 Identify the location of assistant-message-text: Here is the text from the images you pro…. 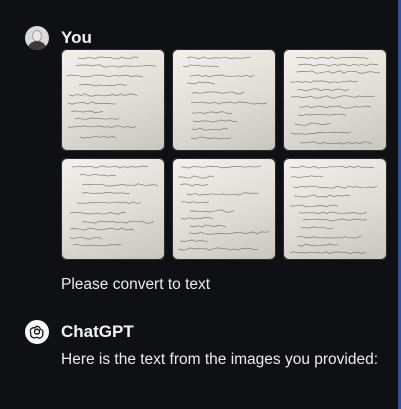
(220, 359).